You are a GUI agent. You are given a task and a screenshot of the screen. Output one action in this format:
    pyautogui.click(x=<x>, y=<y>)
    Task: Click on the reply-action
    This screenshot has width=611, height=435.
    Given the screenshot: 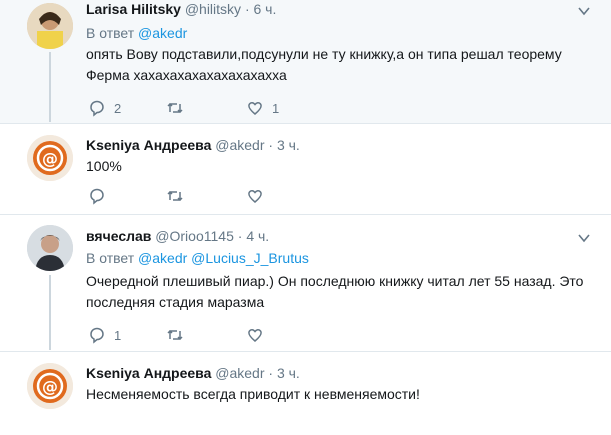 What is the action you would take?
    pyautogui.click(x=101, y=196)
    